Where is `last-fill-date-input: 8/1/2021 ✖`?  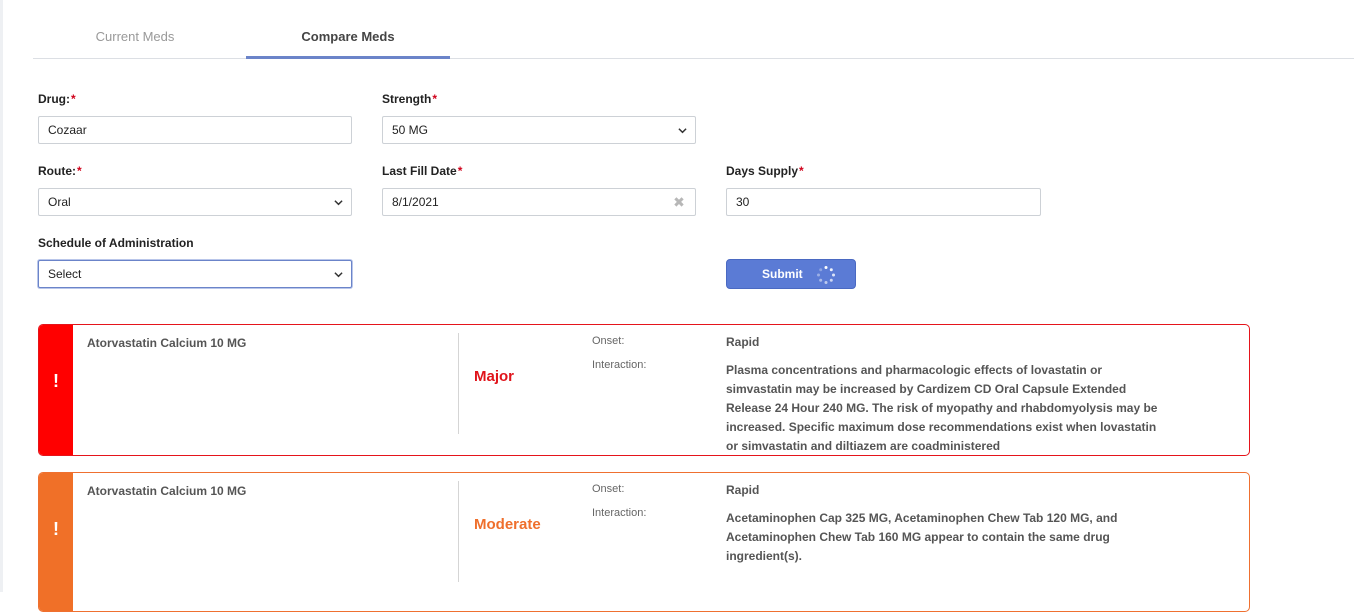 last-fill-date-input: 8/1/2021 ✖ is located at coordinates (539, 202).